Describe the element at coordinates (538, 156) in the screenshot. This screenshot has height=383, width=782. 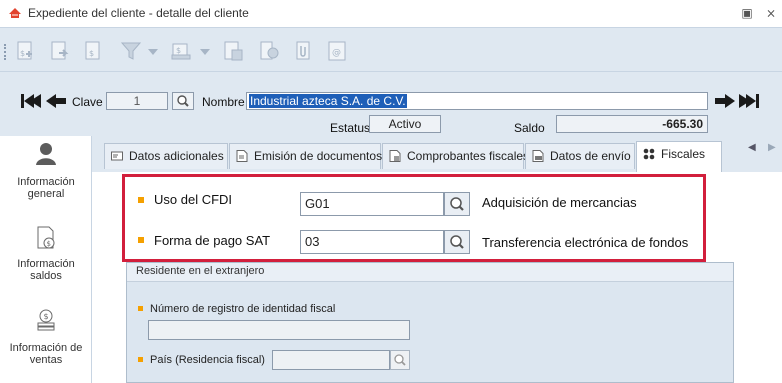
I see `truck-document-icon` at that location.